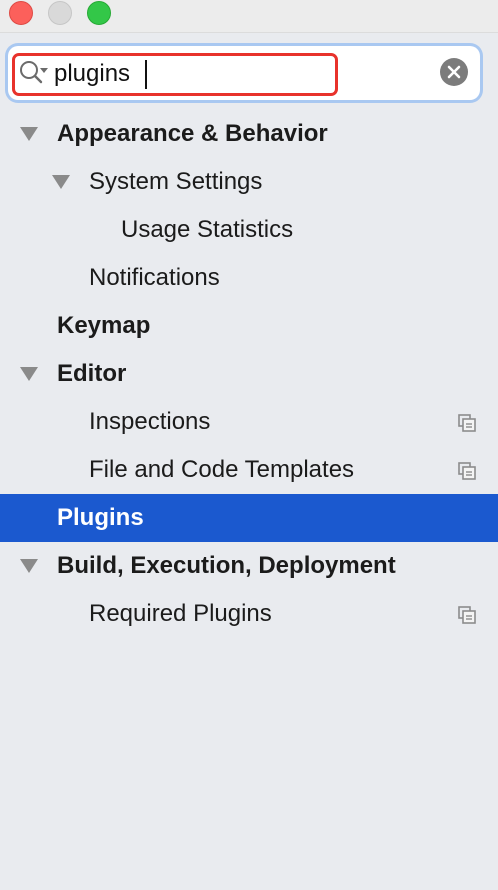  I want to click on tree-item-plugins: Plugins, so click(249, 518).